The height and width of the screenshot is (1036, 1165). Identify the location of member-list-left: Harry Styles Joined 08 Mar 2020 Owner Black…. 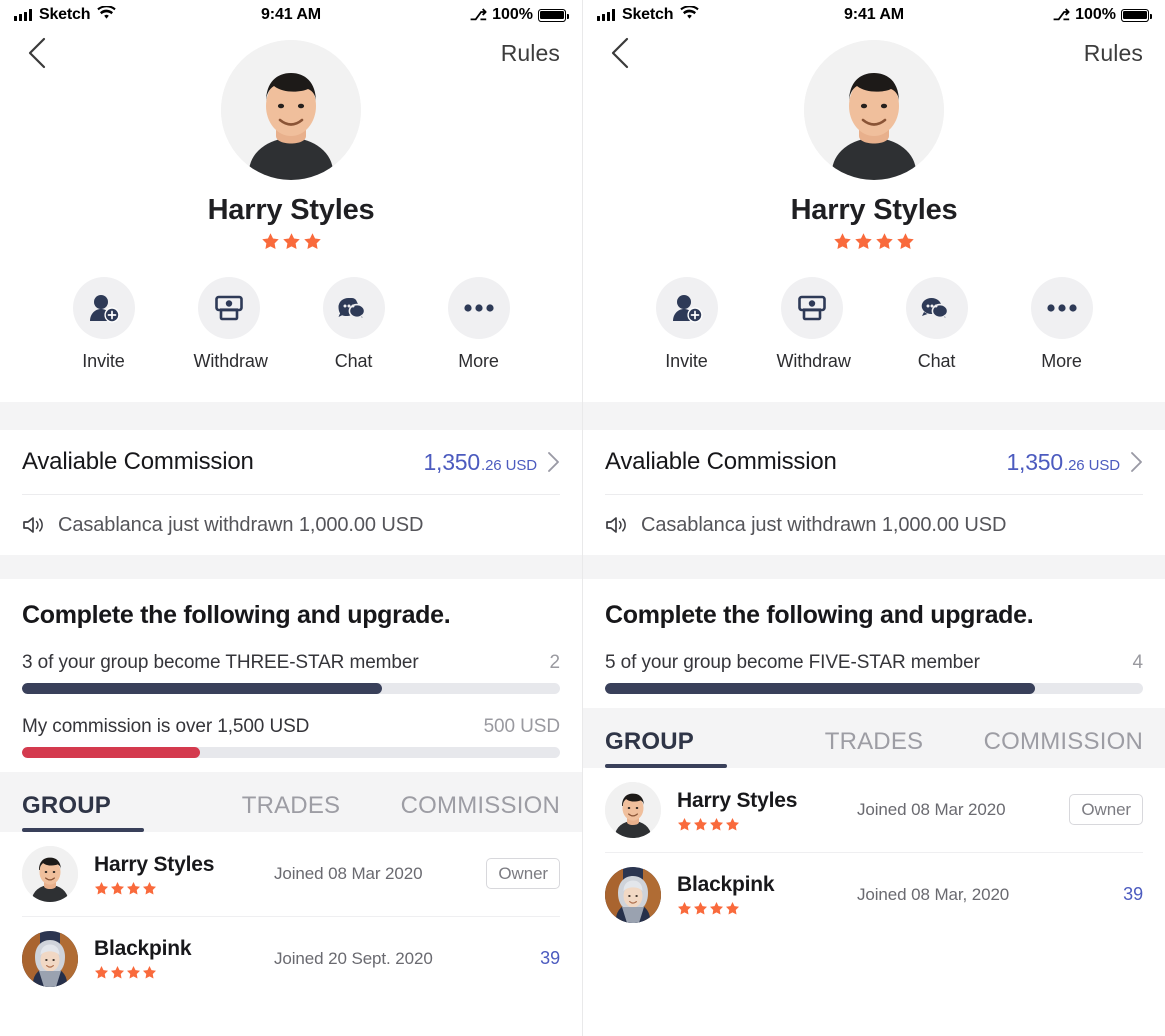
(291, 916).